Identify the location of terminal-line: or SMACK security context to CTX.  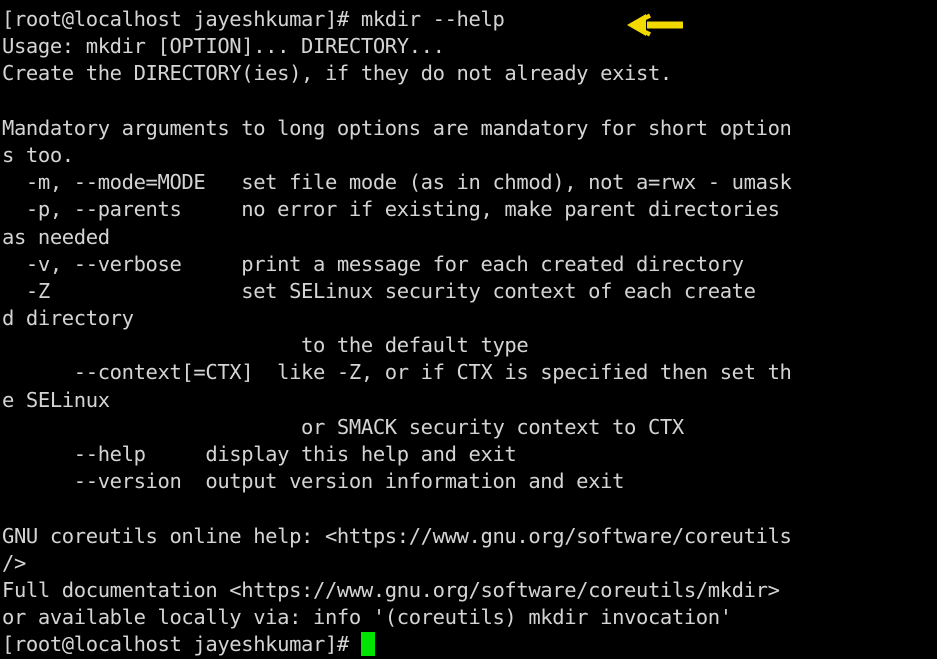
(343, 426).